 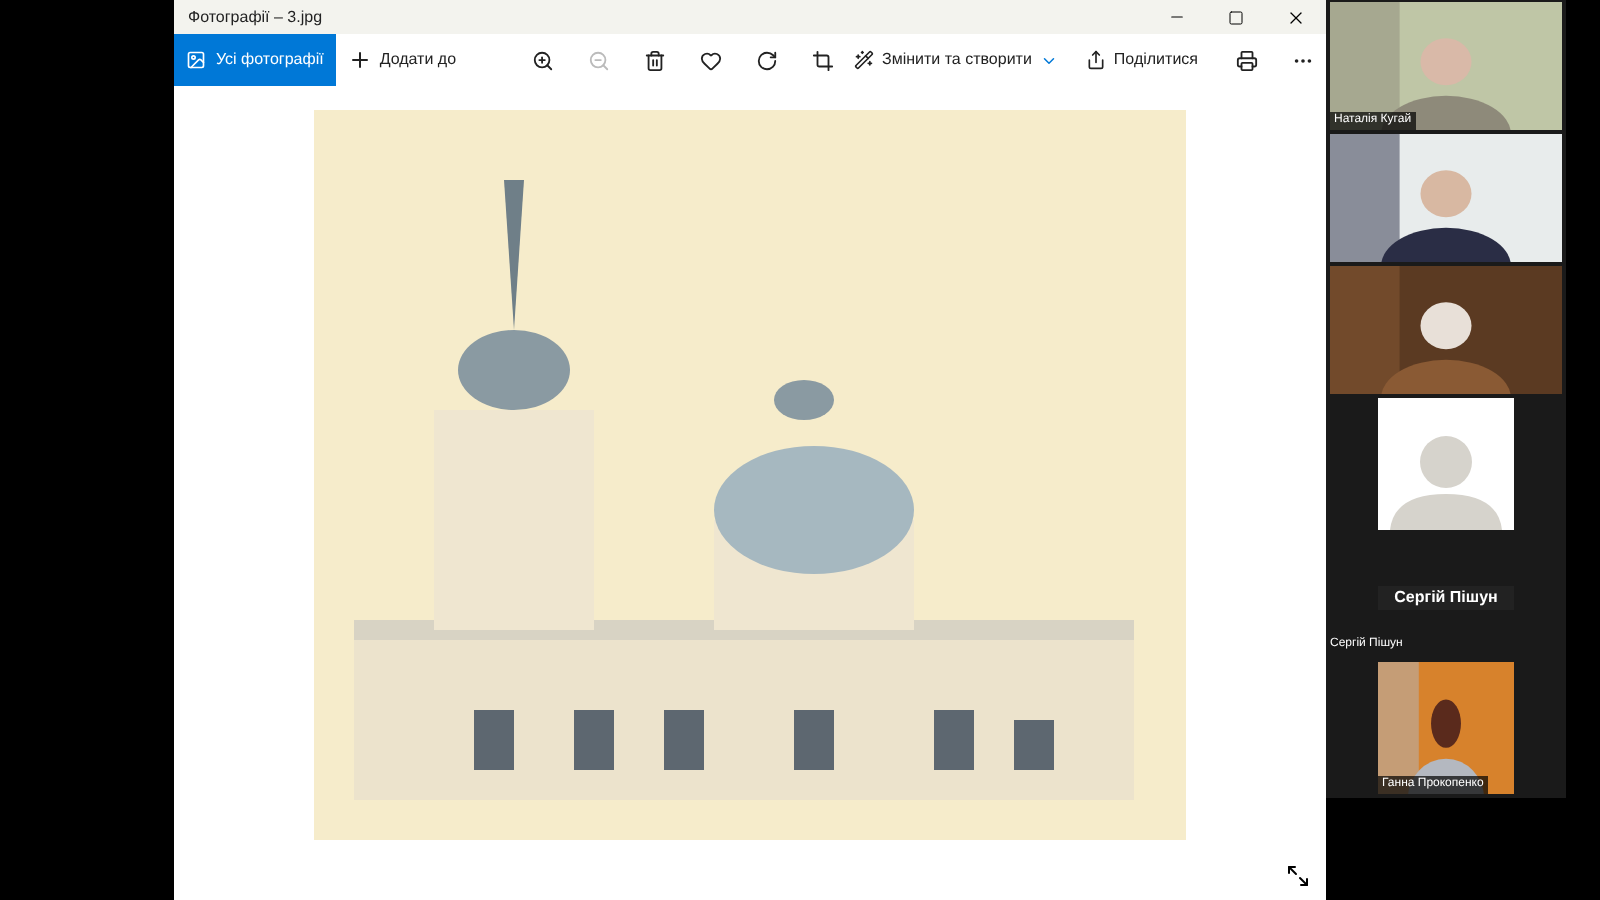 I want to click on maximize-icon, so click(x=1236, y=17).